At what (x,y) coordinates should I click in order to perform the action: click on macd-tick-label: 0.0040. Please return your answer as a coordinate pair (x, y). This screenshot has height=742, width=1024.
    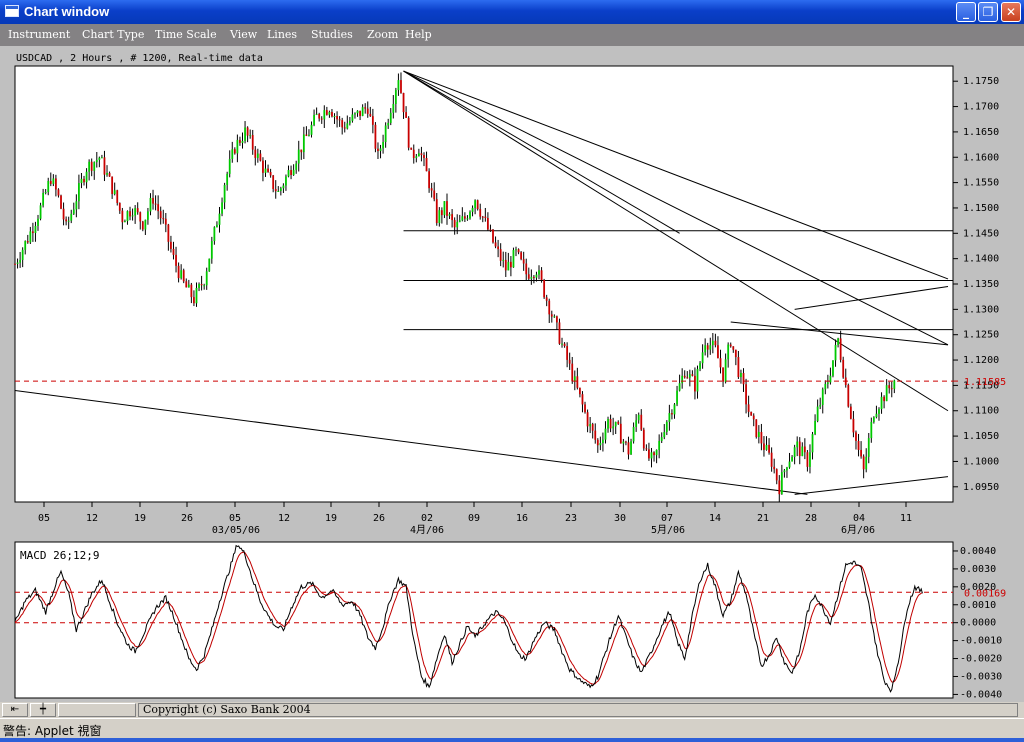
    Looking at the image, I should click on (978, 551).